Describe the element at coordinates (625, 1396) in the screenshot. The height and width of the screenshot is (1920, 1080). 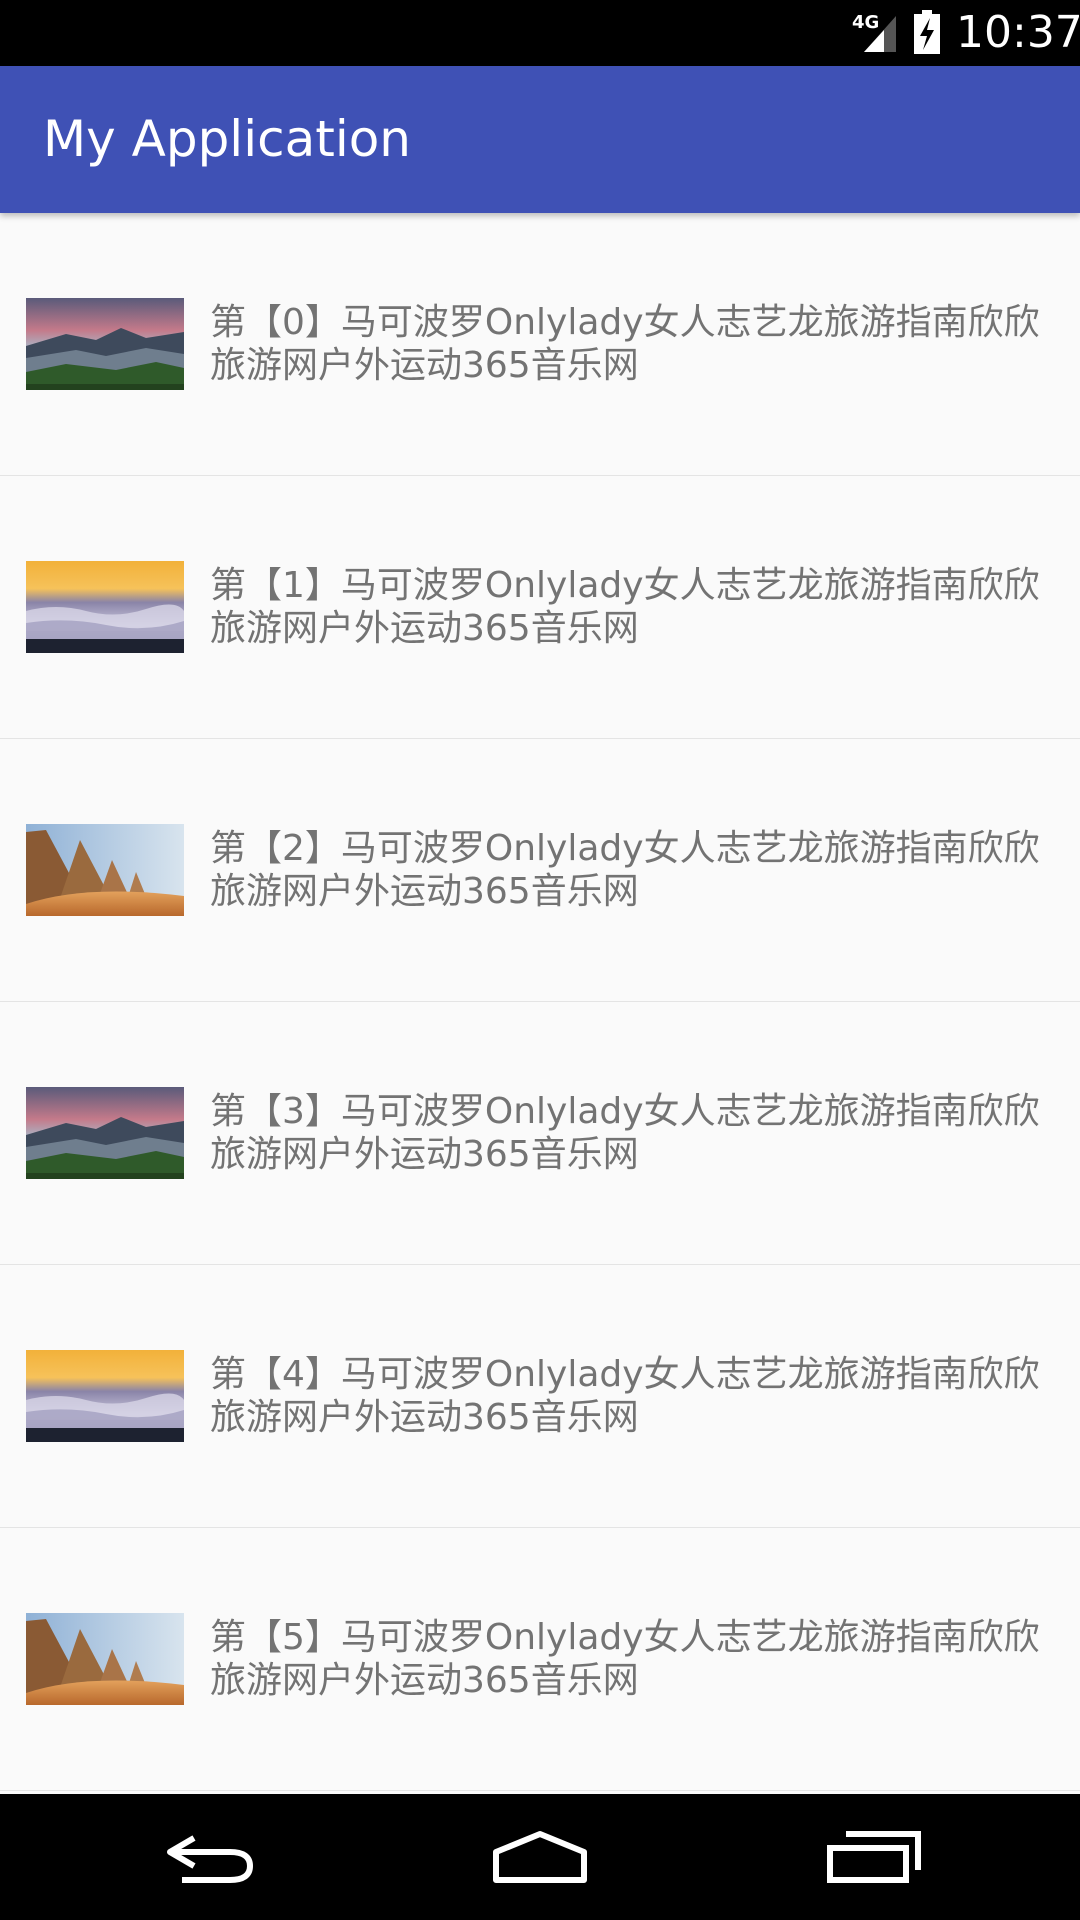
I see `item-text: 第【4】马可波罗Onlylady女人志艺龙旅游指南欣欣旅游网户外运动365音乐网` at that location.